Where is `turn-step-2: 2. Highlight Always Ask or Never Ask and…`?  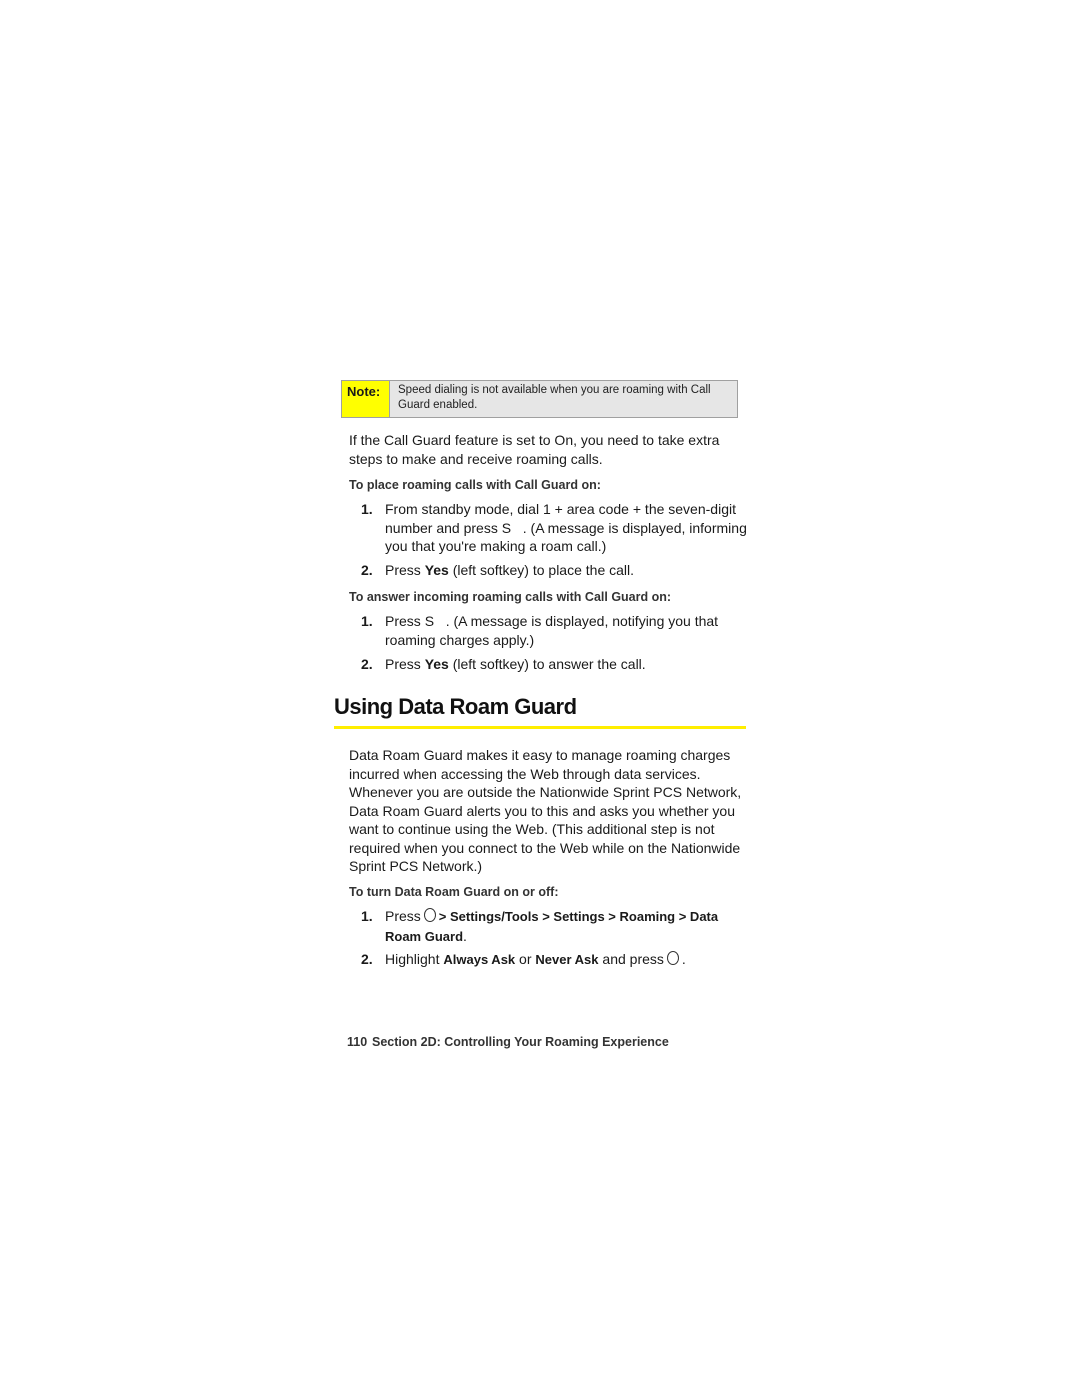 turn-step-2: 2. Highlight Always Ask or Never Ask and… is located at coordinates (558, 960).